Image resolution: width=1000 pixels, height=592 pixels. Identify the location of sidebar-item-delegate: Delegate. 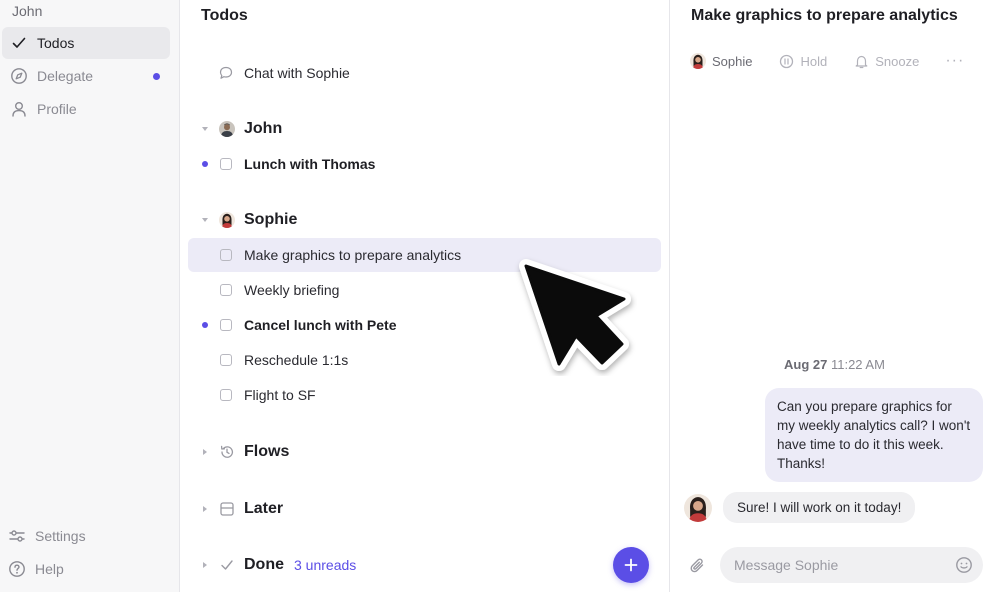
(86, 76).